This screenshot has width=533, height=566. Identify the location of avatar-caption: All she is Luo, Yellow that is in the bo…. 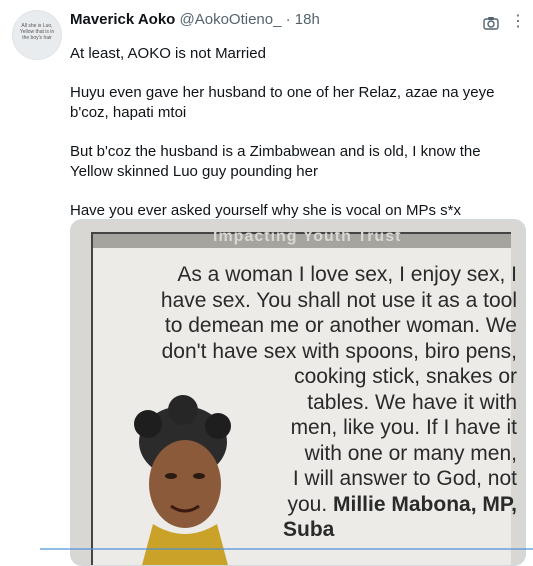
(37, 32).